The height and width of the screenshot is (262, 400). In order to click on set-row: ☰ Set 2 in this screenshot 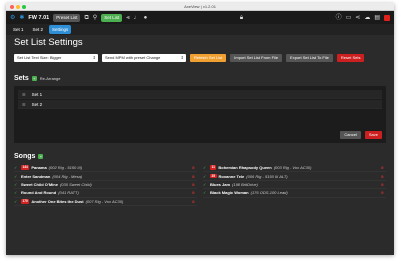, I will do `click(200, 104)`.